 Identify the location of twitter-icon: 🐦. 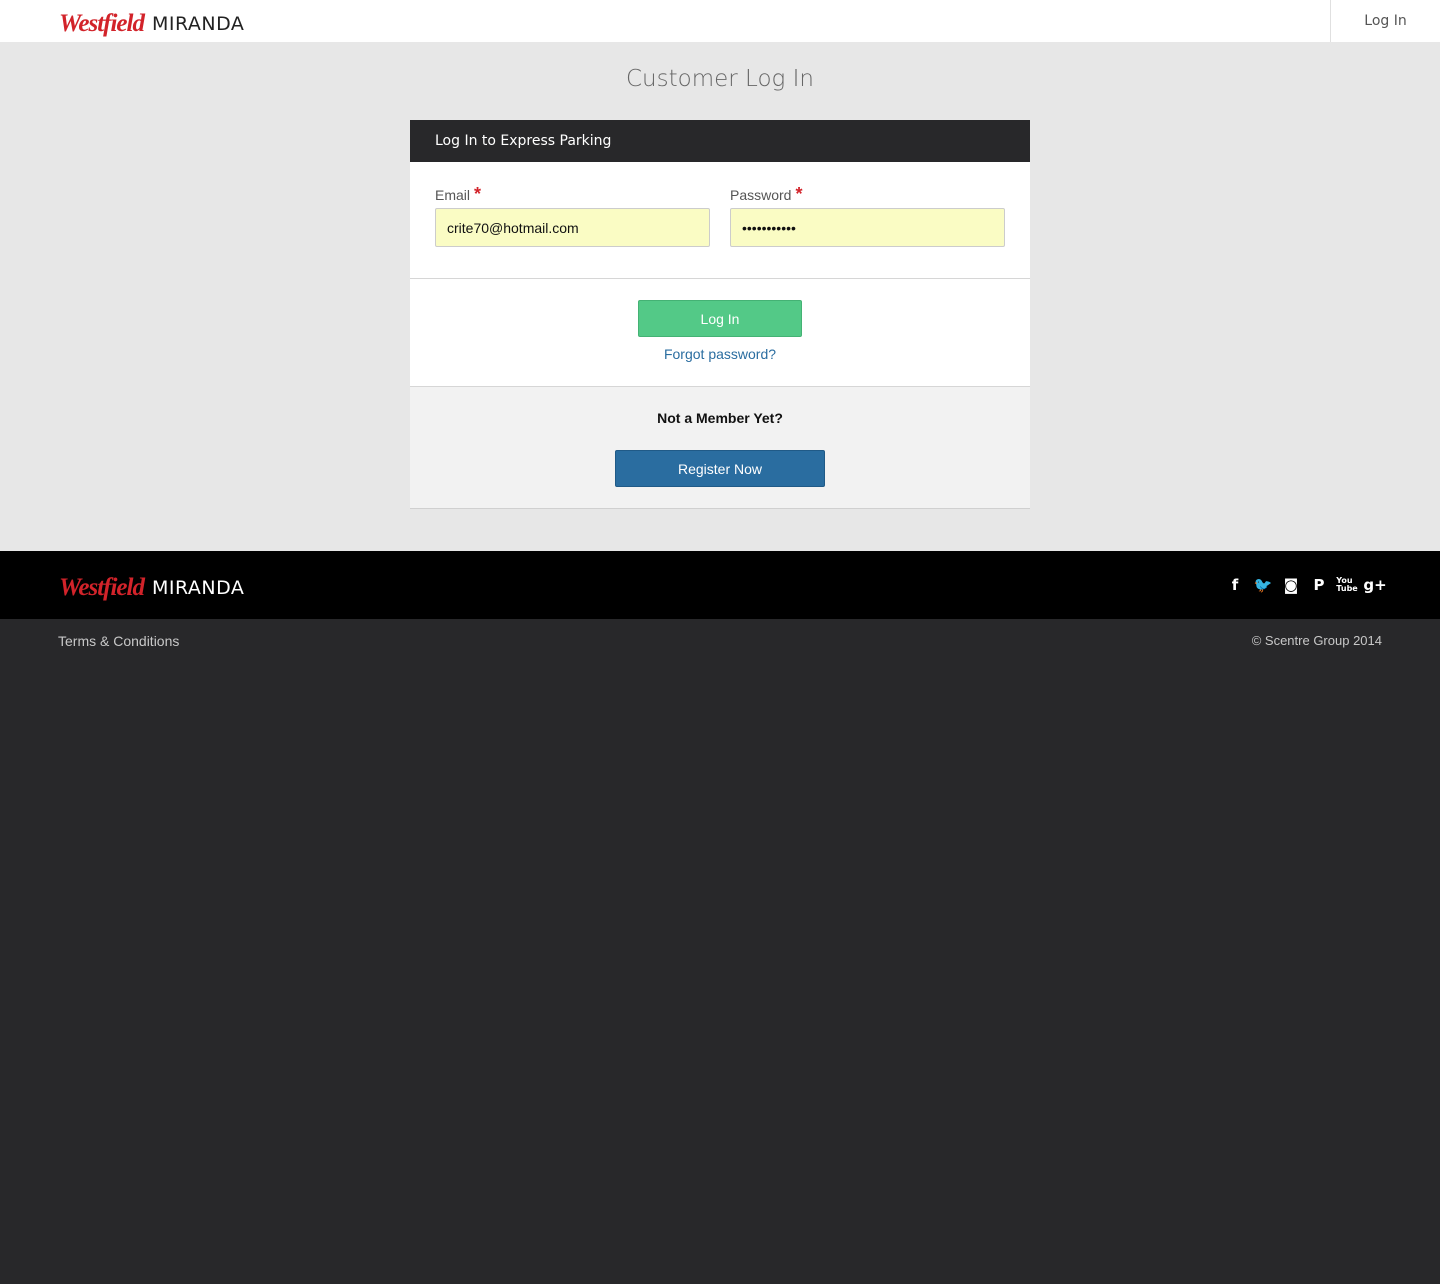
(1263, 585).